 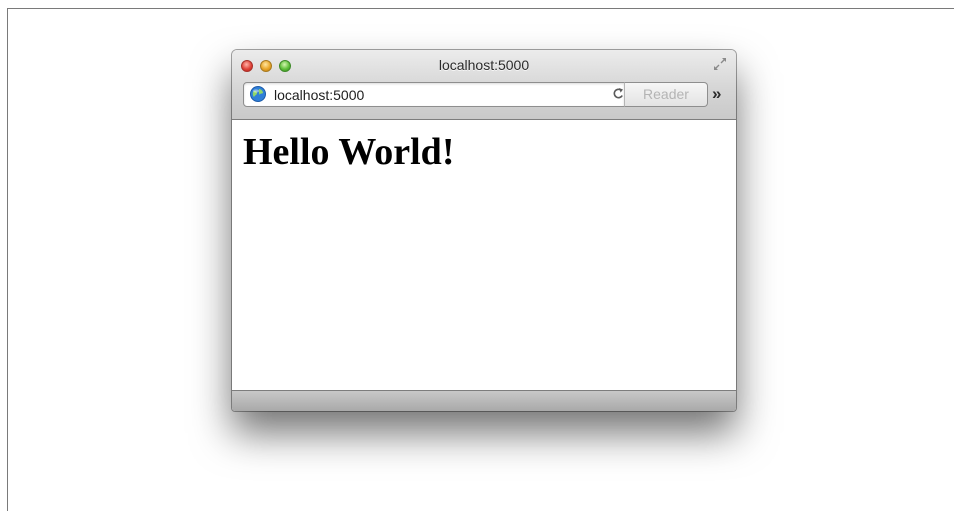 What do you see at coordinates (717, 94) in the screenshot?
I see `toolbar-overflow-button: »` at bounding box center [717, 94].